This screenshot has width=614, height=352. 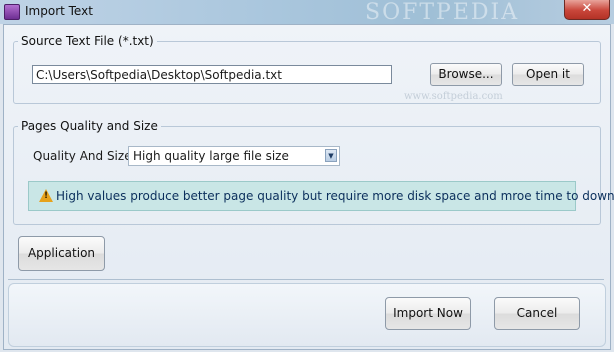 I want to click on watermark-url: www.softpedia.com, so click(x=453, y=96).